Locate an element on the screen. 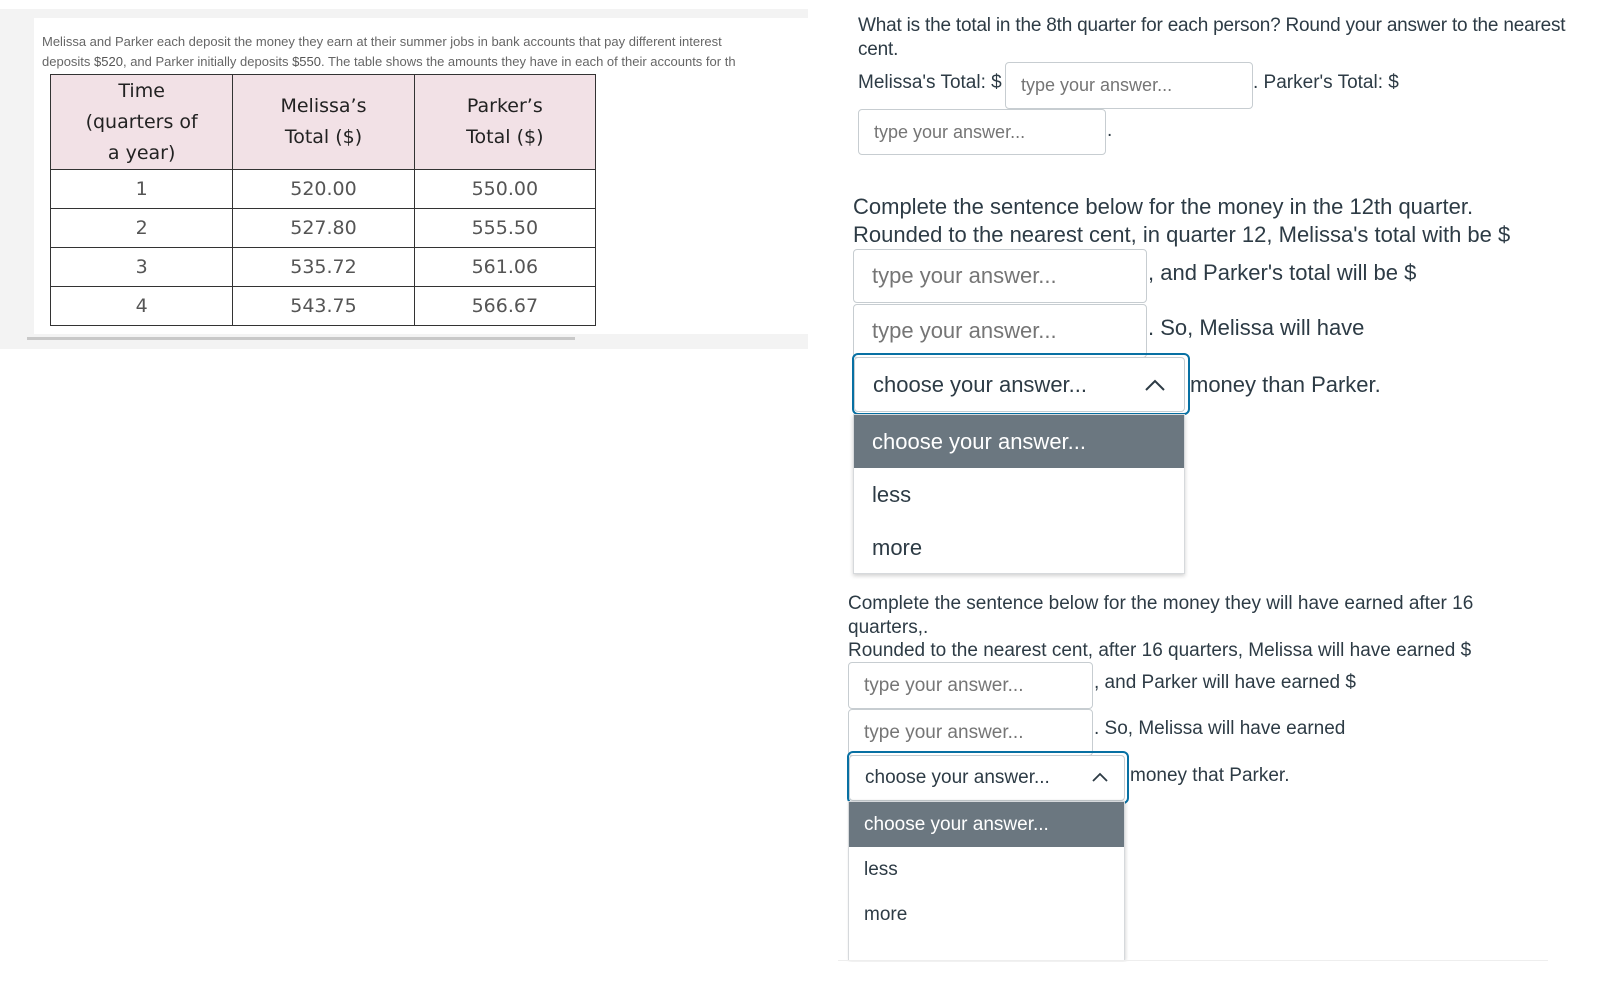 The width and height of the screenshot is (1611, 1006). header-parker-line: Parker’s is located at coordinates (504, 106).